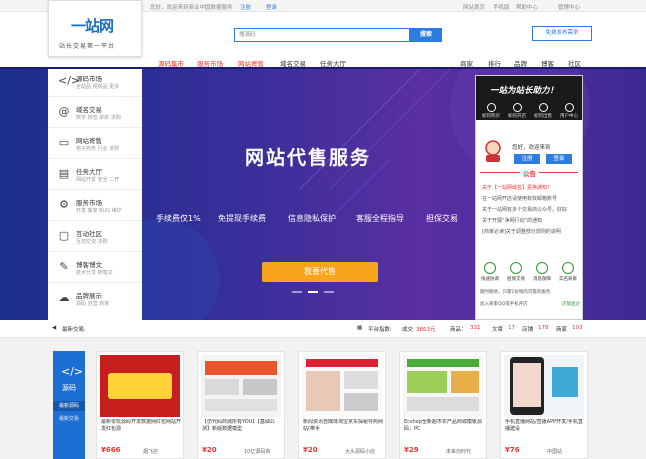 This screenshot has width=646, height=459. Describe the element at coordinates (443, 425) in the screenshot. I see `product-title: Ecshop全新超市农产品商城模板源码，PC` at that location.